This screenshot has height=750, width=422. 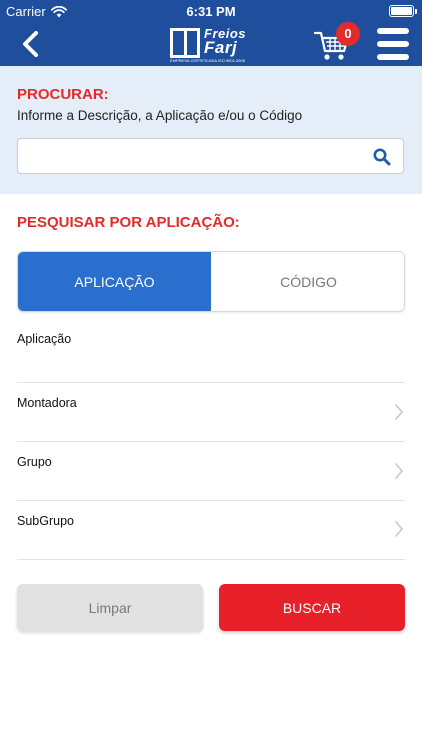 I want to click on search-box, so click(x=210, y=156).